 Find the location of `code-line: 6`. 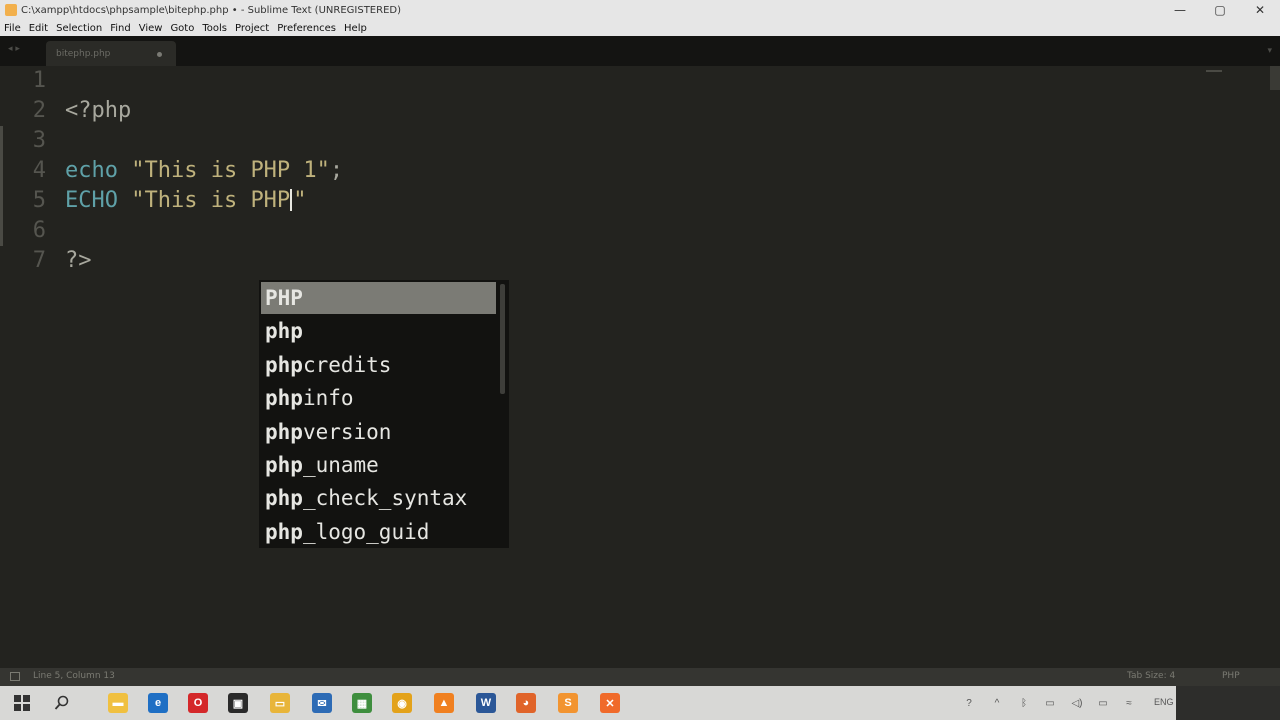

code-line: 6 is located at coordinates (600, 231).